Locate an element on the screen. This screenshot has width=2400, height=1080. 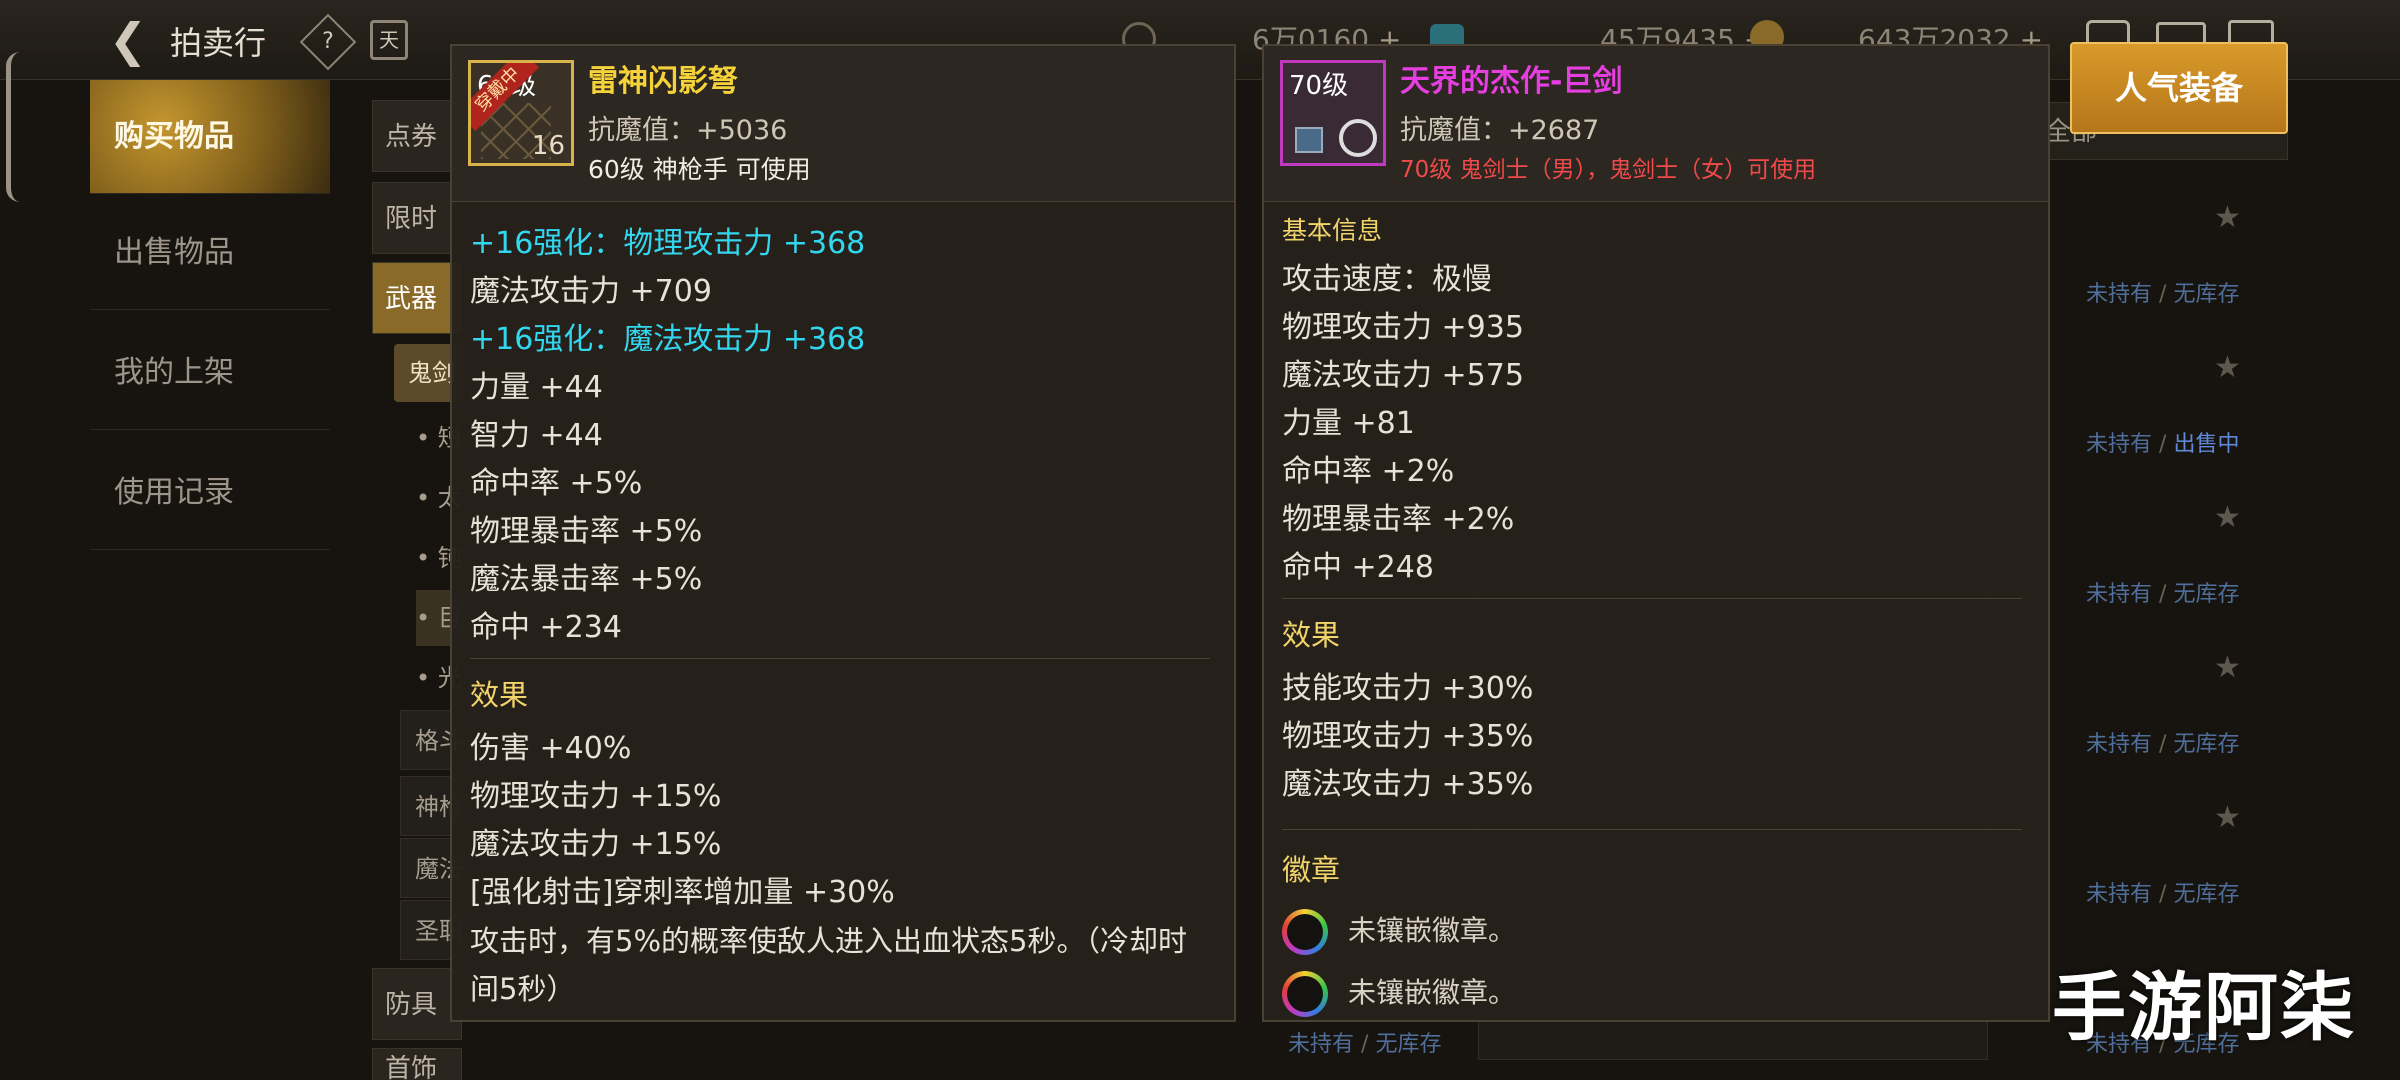
stat-line: 物理暴击率 +2% is located at coordinates (1398, 519).